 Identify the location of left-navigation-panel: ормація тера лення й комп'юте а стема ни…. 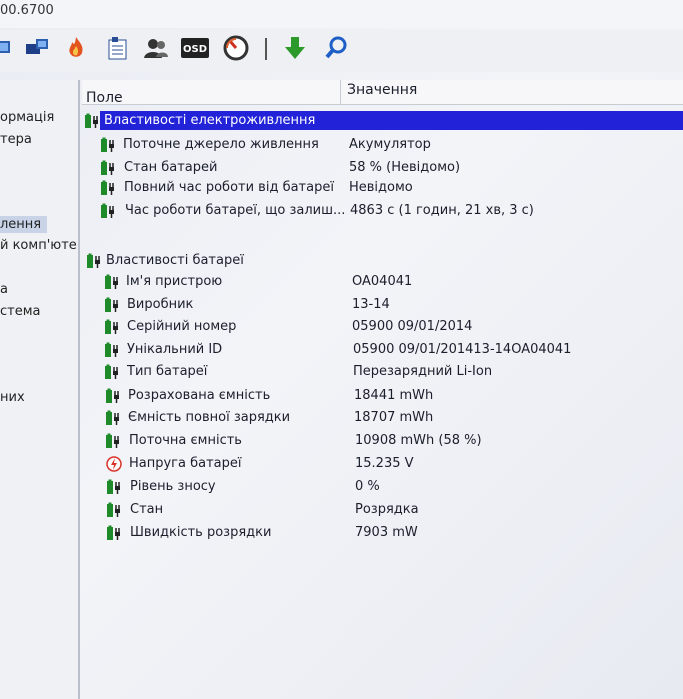
(40, 389).